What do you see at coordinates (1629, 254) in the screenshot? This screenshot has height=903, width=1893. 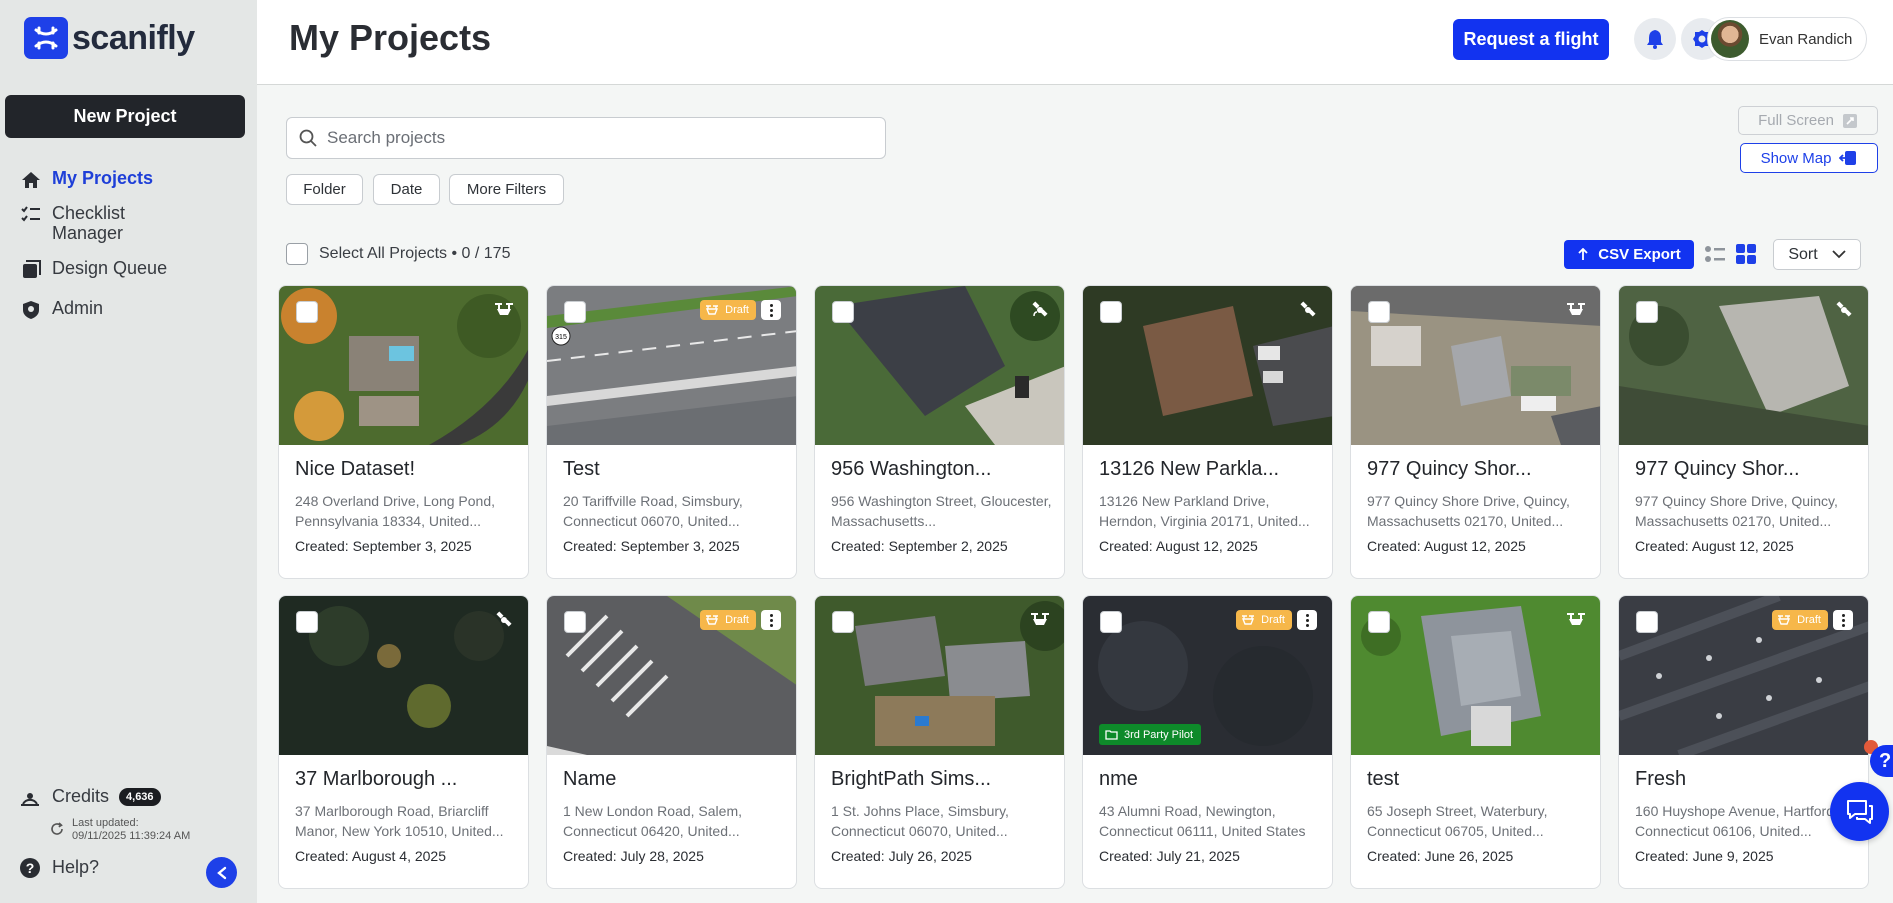 I see `csv-export-button: CSV Export` at bounding box center [1629, 254].